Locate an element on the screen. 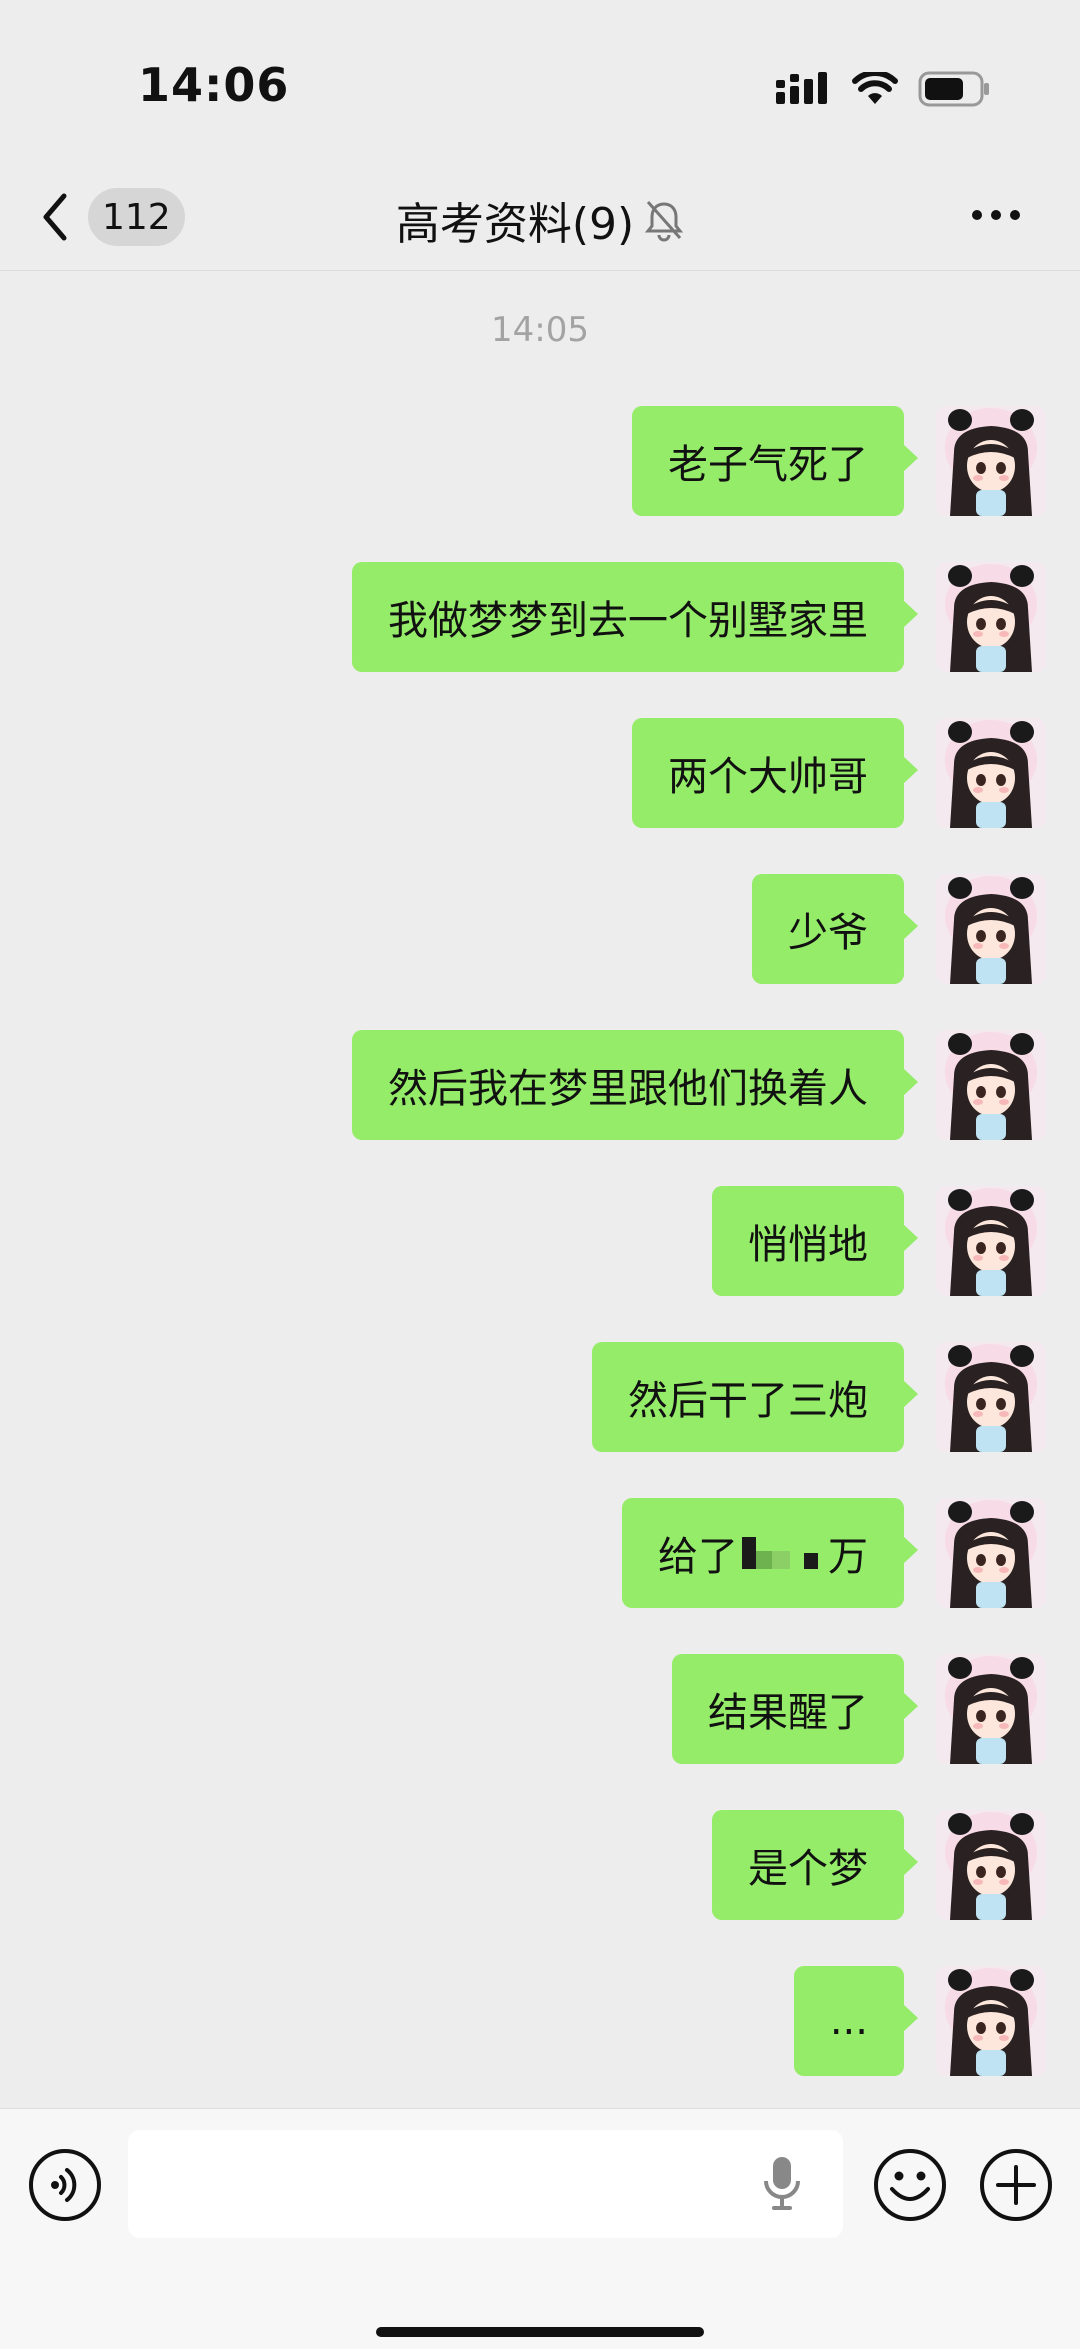  message-bubble: 老子气死了 is located at coordinates (775, 461).